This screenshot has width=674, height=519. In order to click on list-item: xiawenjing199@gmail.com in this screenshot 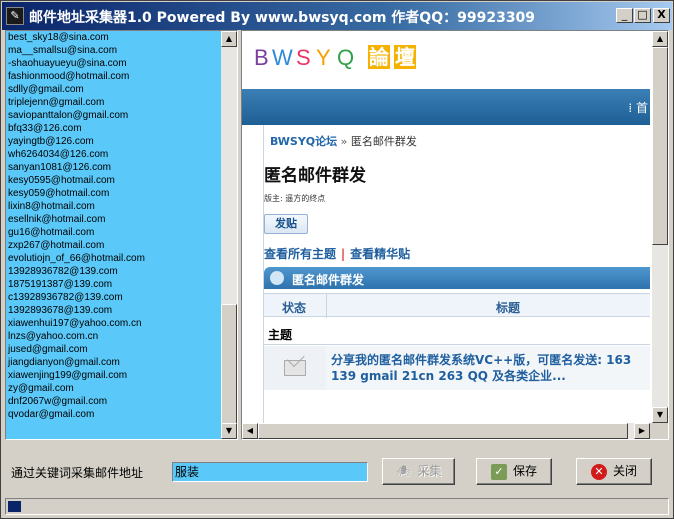, I will do `click(76, 375)`.